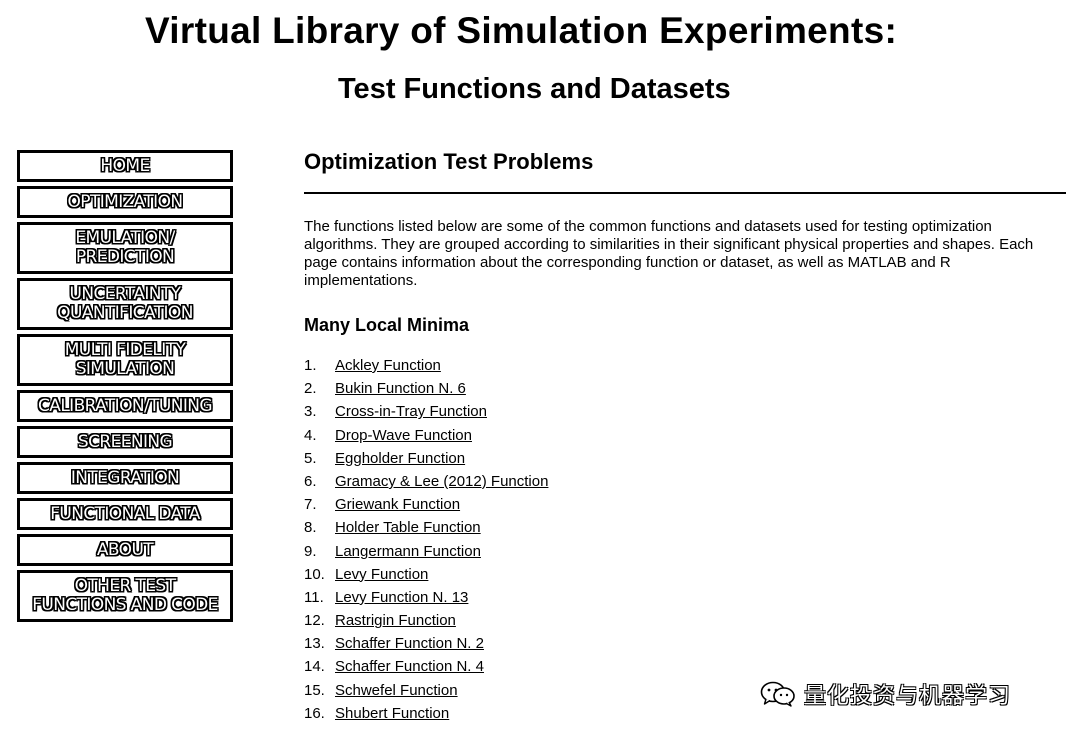 The image size is (1080, 741). What do you see at coordinates (685, 643) in the screenshot?
I see `list-item: 13. Schaffer Function N. 2` at bounding box center [685, 643].